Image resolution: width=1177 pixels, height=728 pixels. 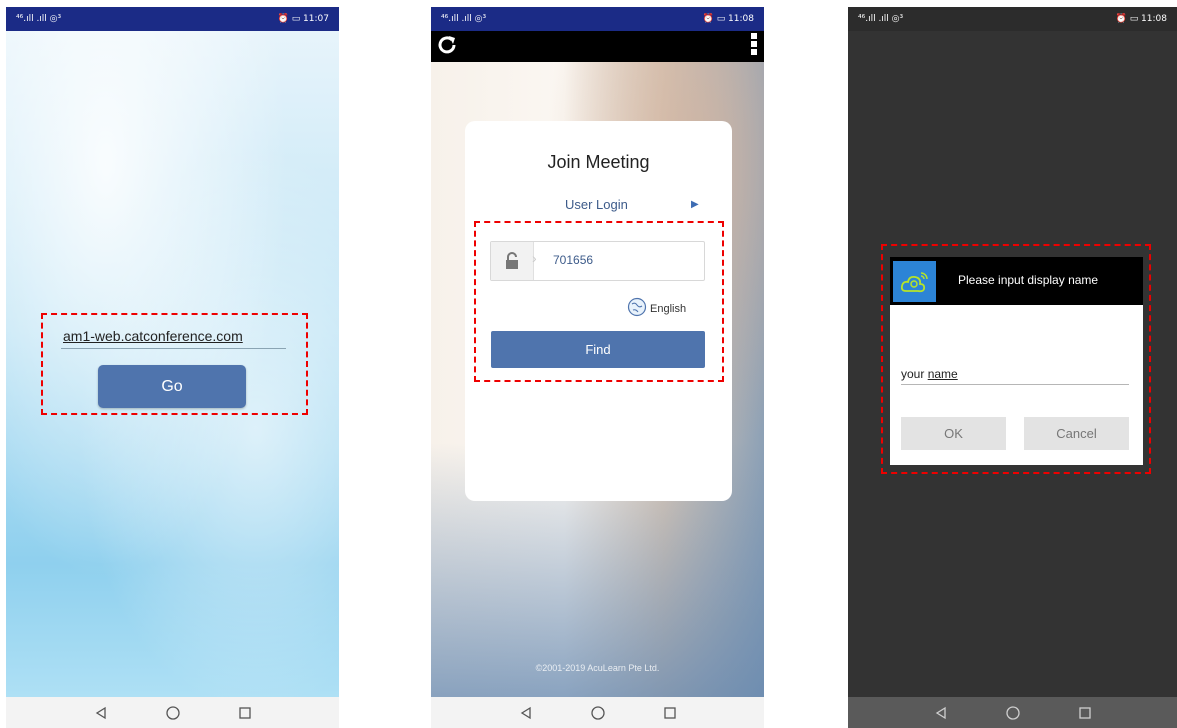 What do you see at coordinates (303, 19) in the screenshot?
I see `time-battery: ⏰ ▭ 11:07` at bounding box center [303, 19].